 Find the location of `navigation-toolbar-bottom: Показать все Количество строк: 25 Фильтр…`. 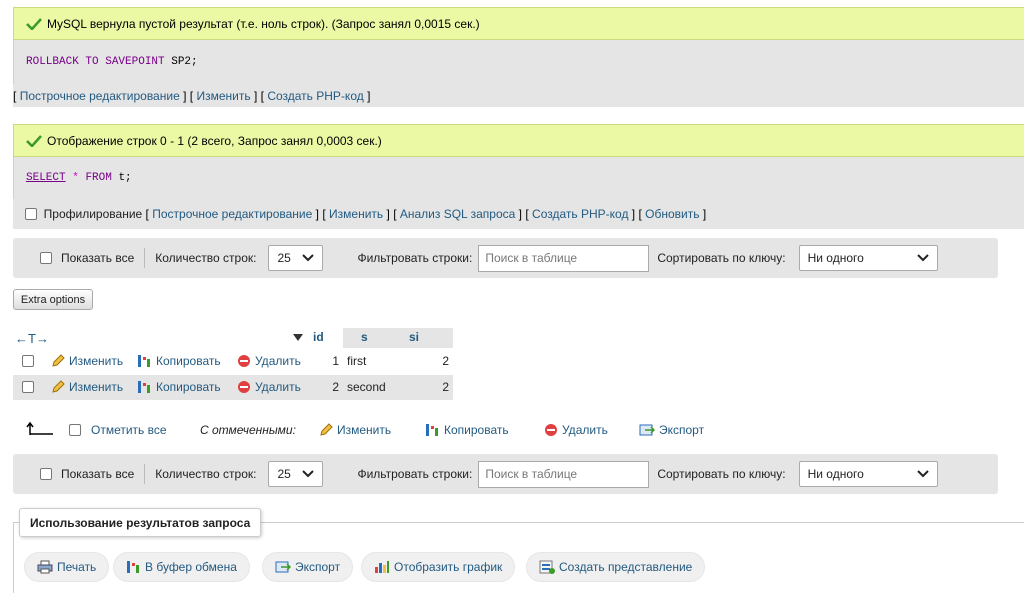

navigation-toolbar-bottom: Показать все Количество строк: 25 Фильтр… is located at coordinates (505, 474).